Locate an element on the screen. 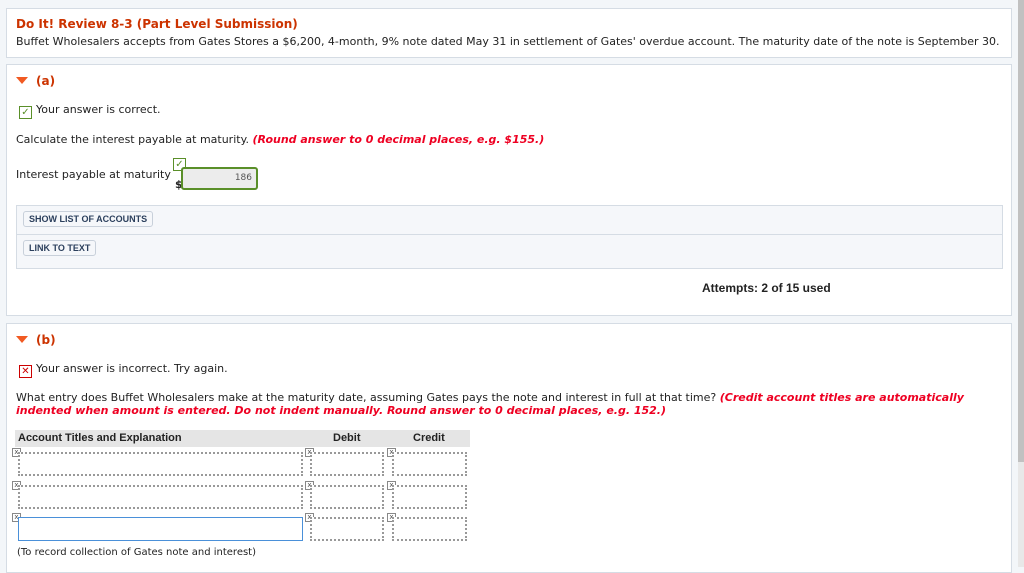  show-accounts-button: SHOW LIST OF ACCOUNTS is located at coordinates (88, 219).